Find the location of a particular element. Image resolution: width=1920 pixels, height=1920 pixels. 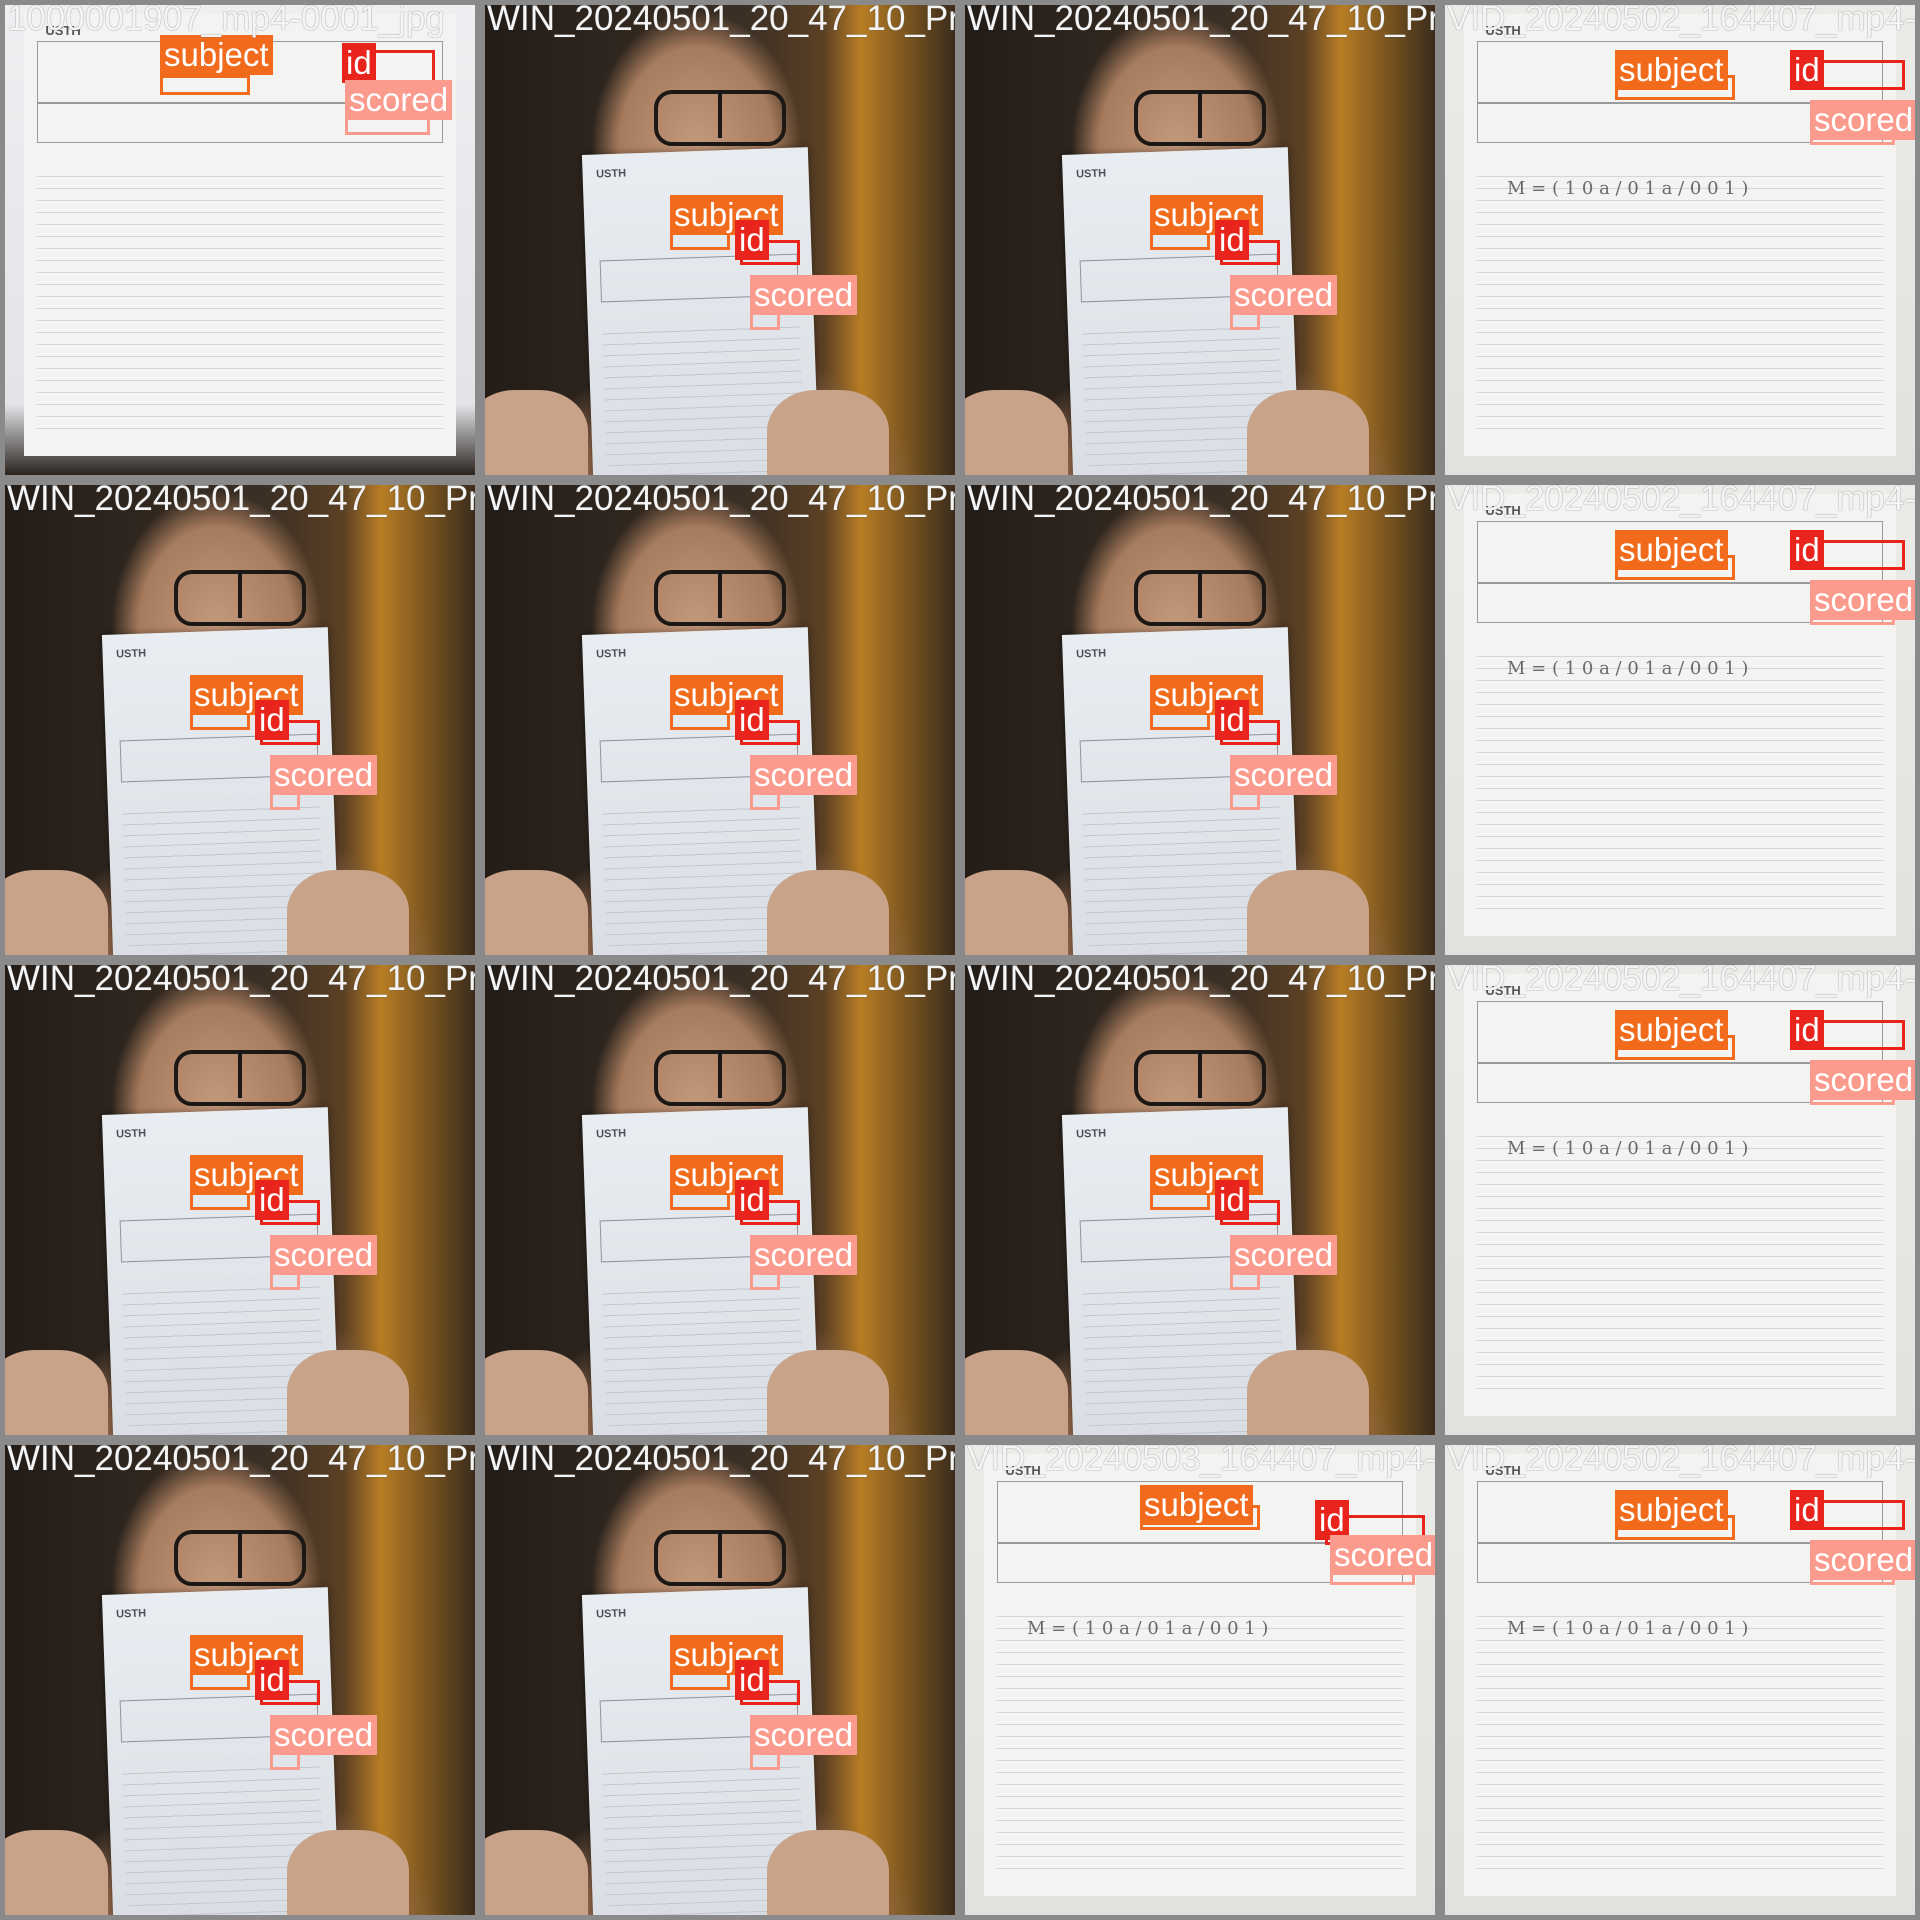

image-filename: VID_20240503_164407_mp4-0003_jpg is located at coordinates (1201, 1459).